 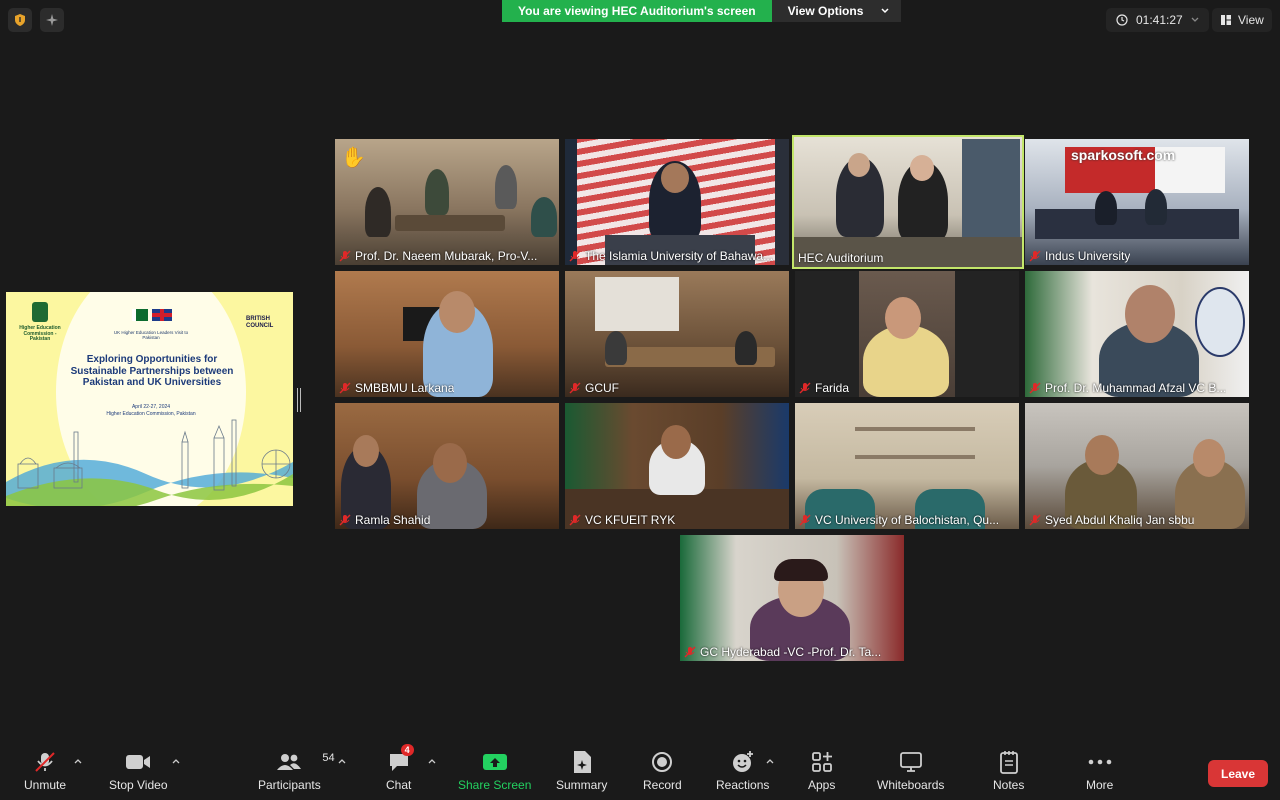 What do you see at coordinates (305, 762) in the screenshot?
I see `participants-icon: 54` at bounding box center [305, 762].